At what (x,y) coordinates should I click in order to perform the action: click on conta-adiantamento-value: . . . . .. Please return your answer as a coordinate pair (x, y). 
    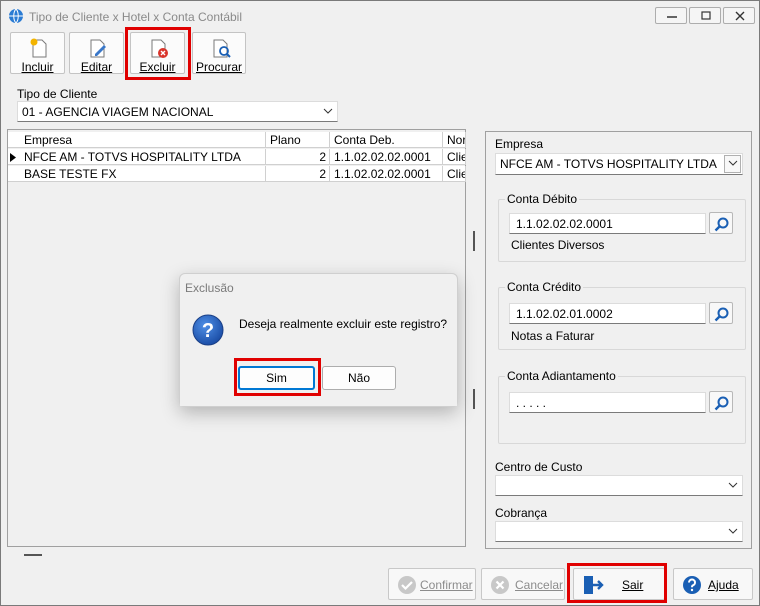
    Looking at the image, I should click on (531, 403).